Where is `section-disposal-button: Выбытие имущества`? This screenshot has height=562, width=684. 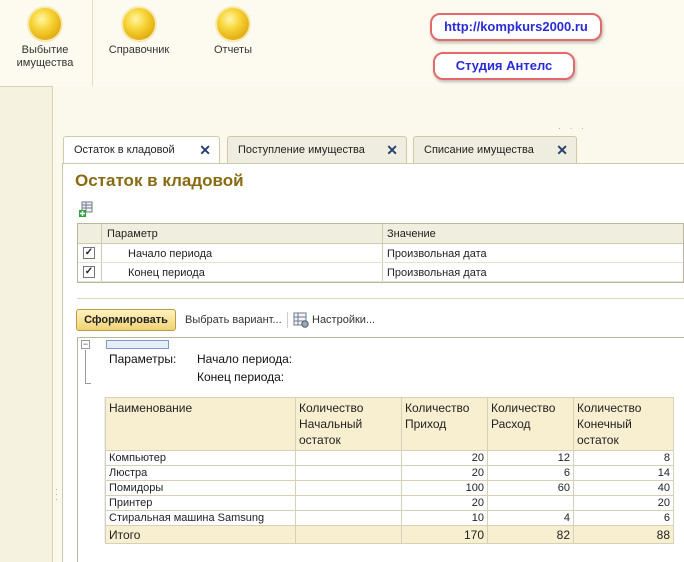
section-disposal-button: Выбытие имущества is located at coordinates (45, 35).